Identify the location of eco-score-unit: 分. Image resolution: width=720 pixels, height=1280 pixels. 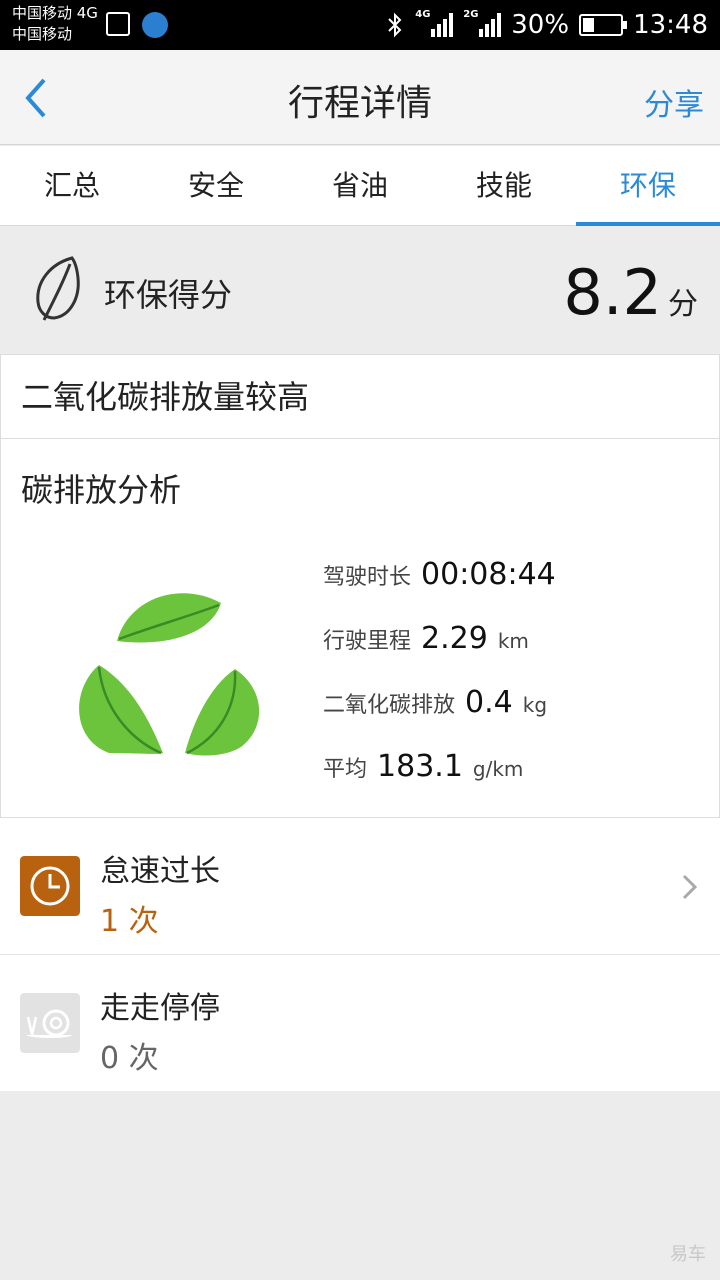
(683, 304).